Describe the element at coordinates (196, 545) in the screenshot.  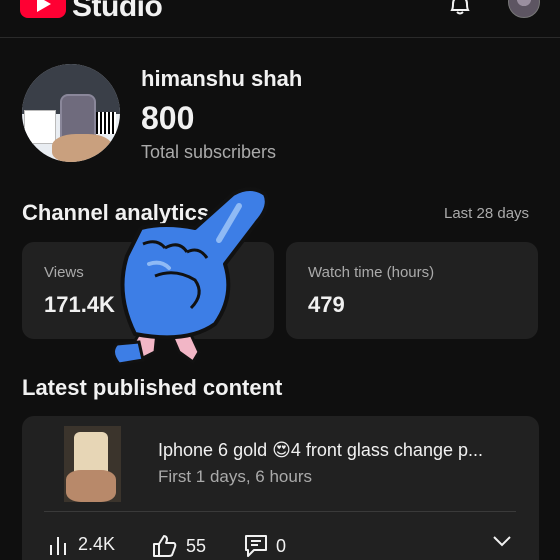
I see `likes-stat-value: 55` at that location.